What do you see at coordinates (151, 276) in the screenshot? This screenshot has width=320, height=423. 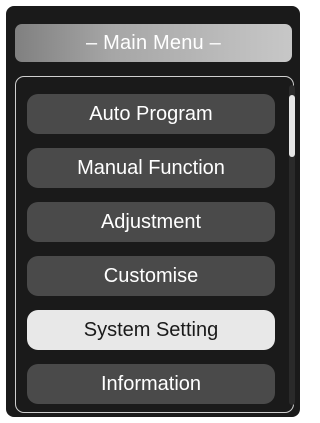 I see `menu-item-customise: Customise` at bounding box center [151, 276].